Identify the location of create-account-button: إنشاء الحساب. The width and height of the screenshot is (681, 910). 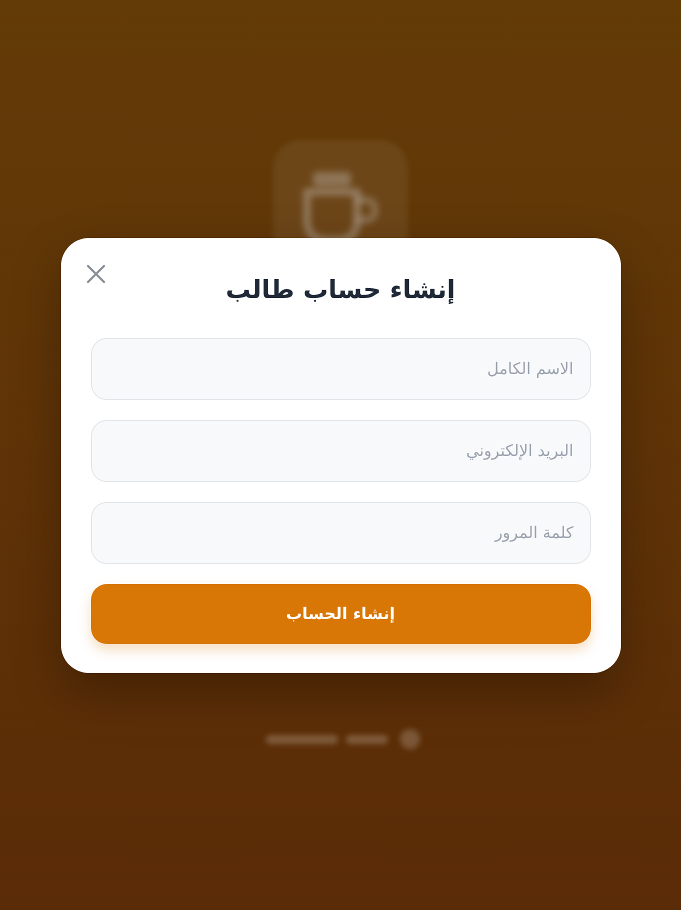
(340, 614).